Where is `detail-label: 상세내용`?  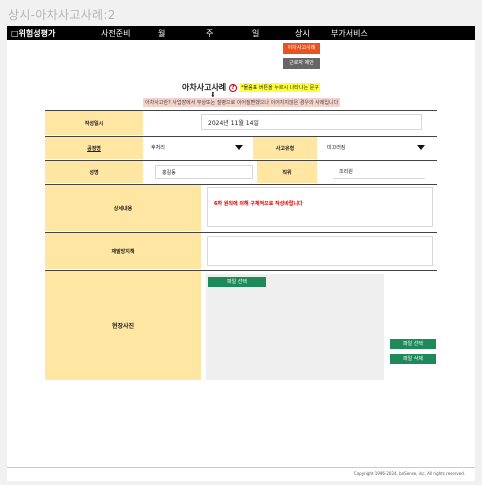 detail-label: 상세내용 is located at coordinates (123, 208).